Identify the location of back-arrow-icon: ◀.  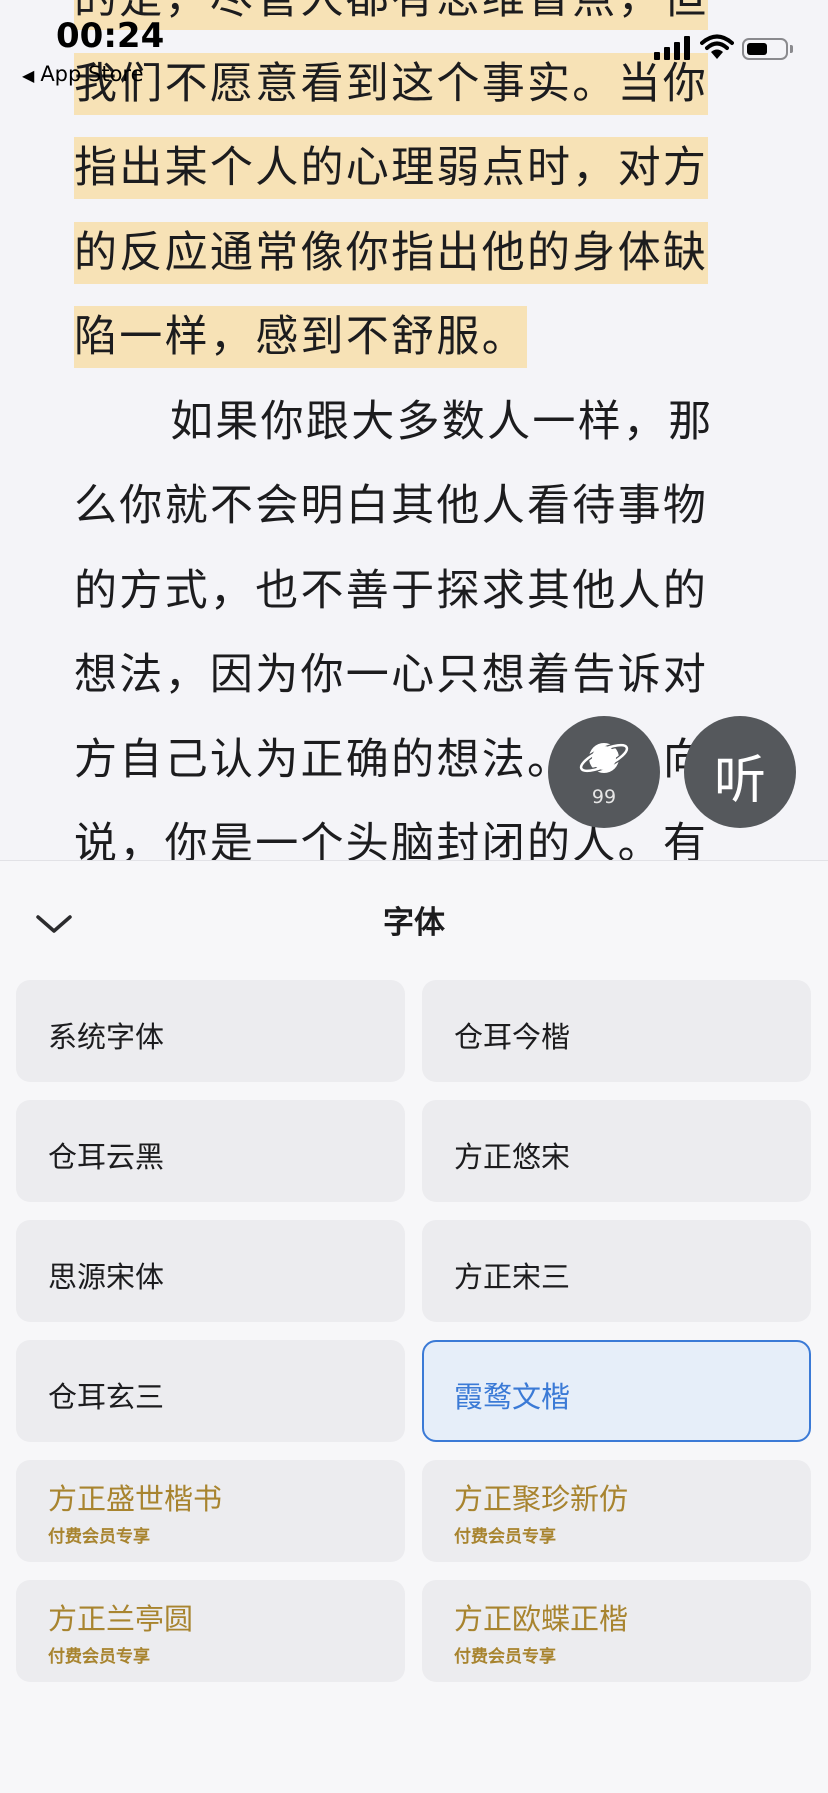
(28, 75).